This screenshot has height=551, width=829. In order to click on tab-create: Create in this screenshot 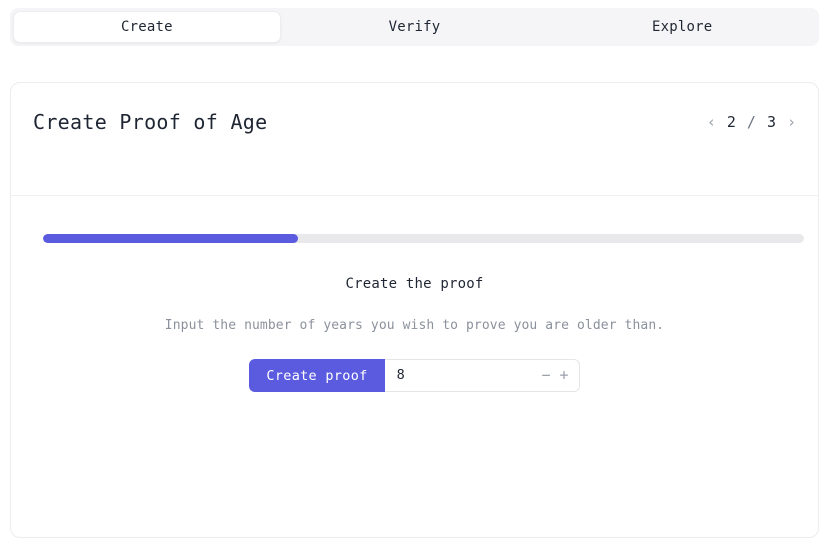, I will do `click(147, 27)`.